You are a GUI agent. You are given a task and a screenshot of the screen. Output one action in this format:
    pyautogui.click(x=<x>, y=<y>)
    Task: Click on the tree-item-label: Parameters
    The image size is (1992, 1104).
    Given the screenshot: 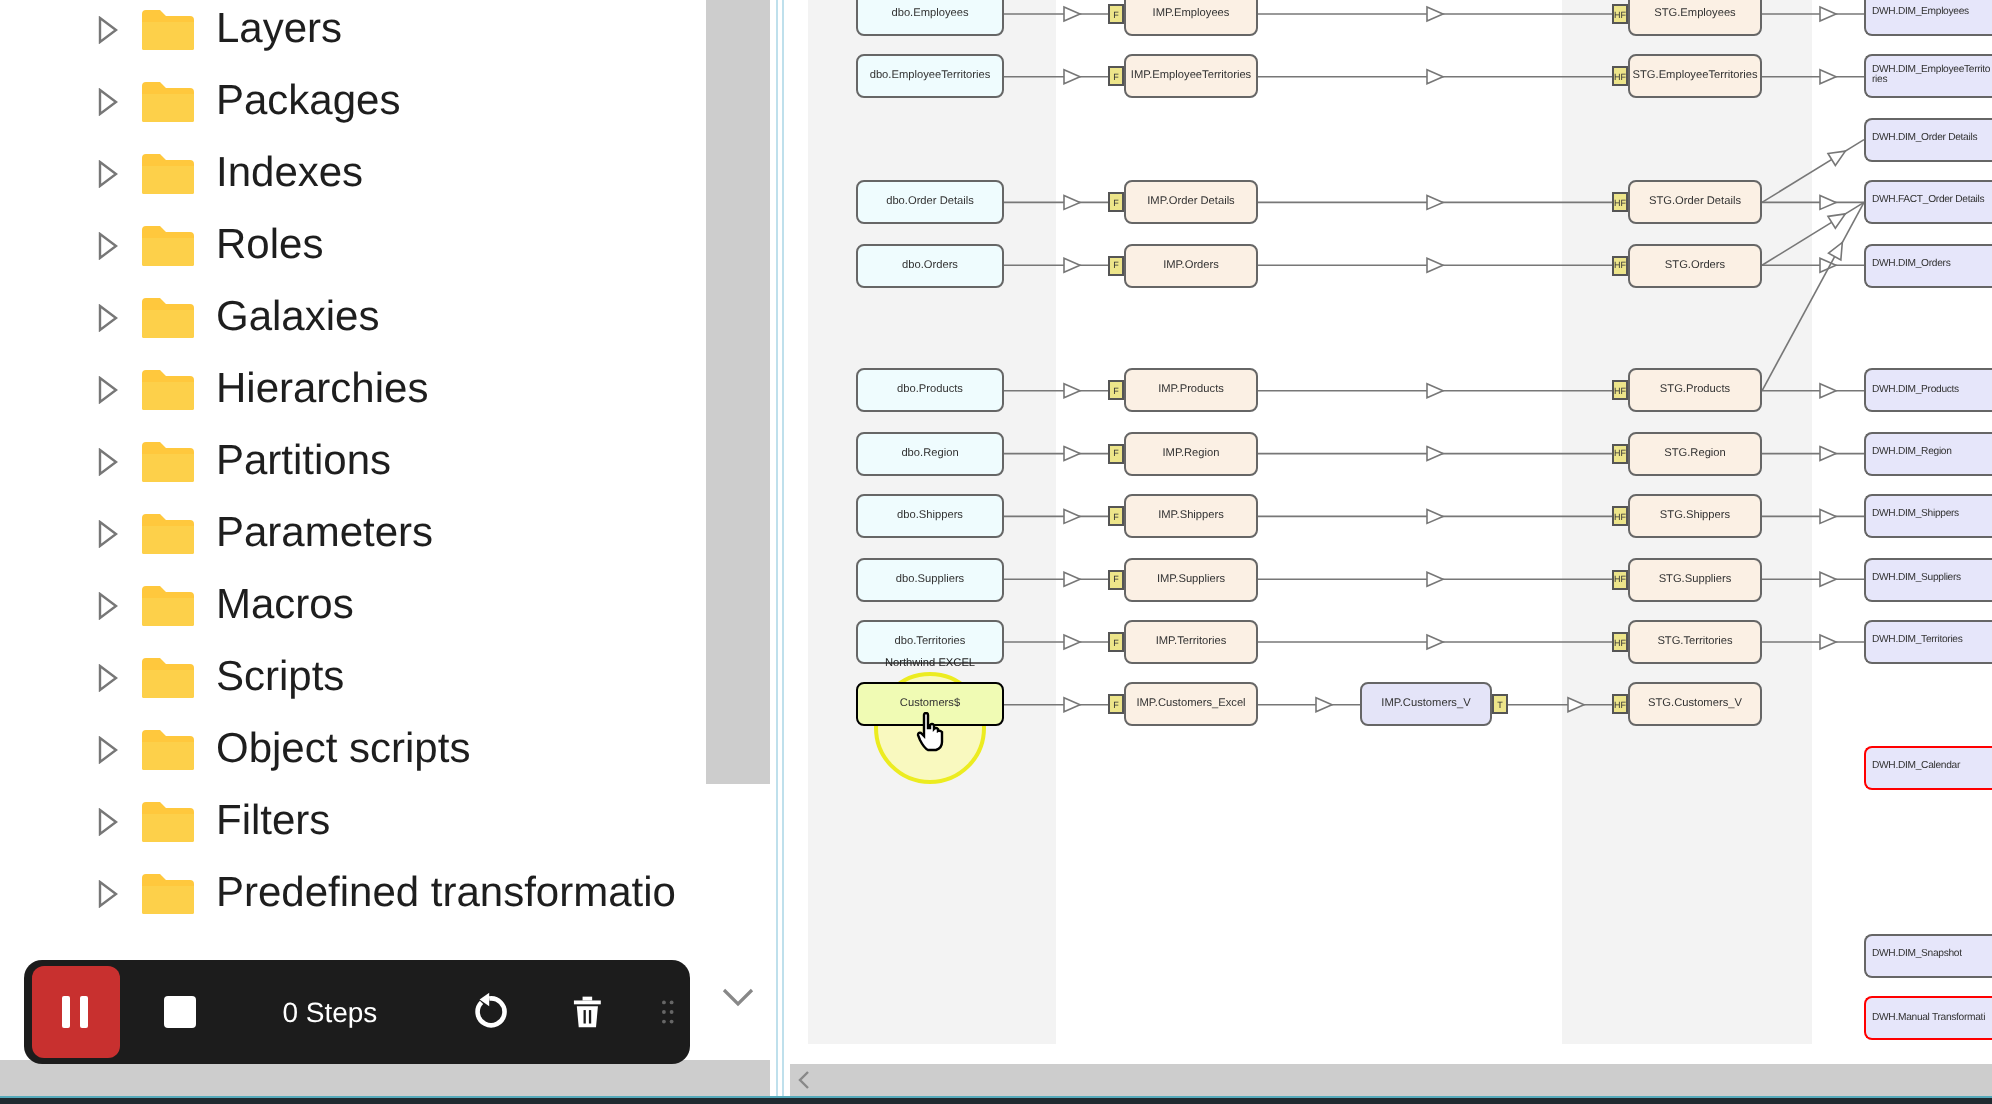 What is the action you would take?
    pyautogui.click(x=325, y=534)
    